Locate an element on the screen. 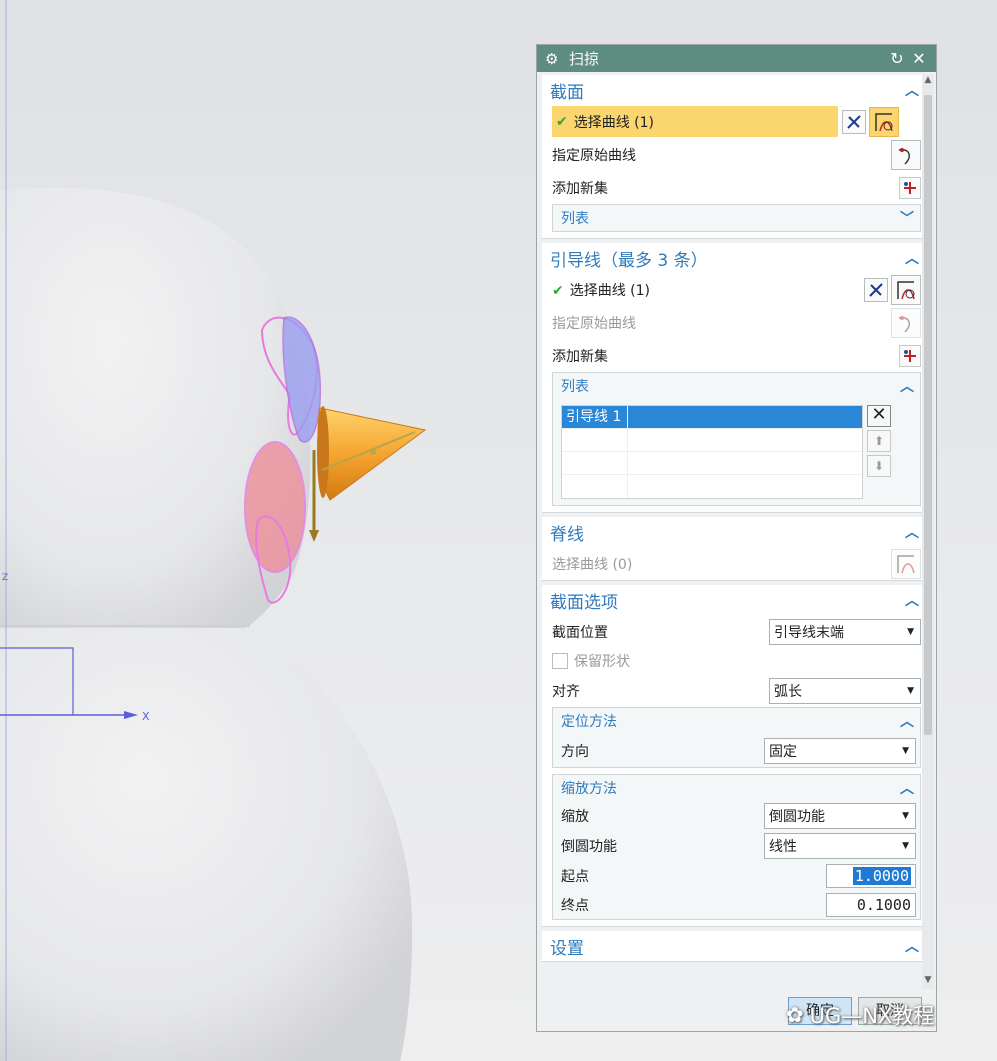 The image size is (997, 1061). section-list-title: 列表 is located at coordinates (575, 219).